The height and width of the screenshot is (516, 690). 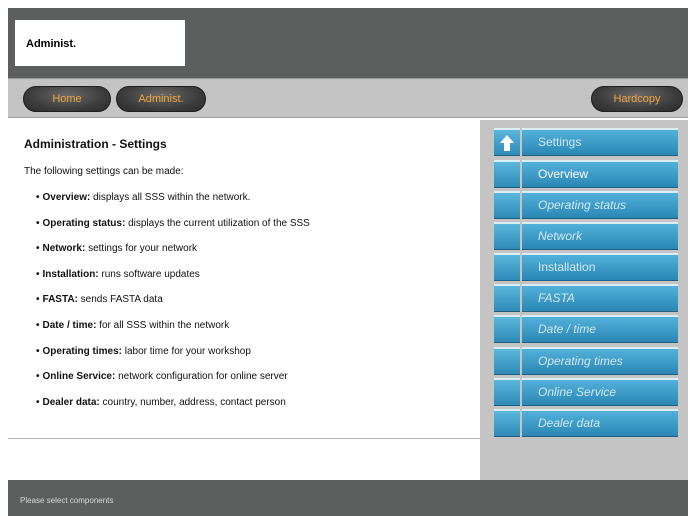 What do you see at coordinates (70, 274) in the screenshot?
I see `item-term: Installation:` at bounding box center [70, 274].